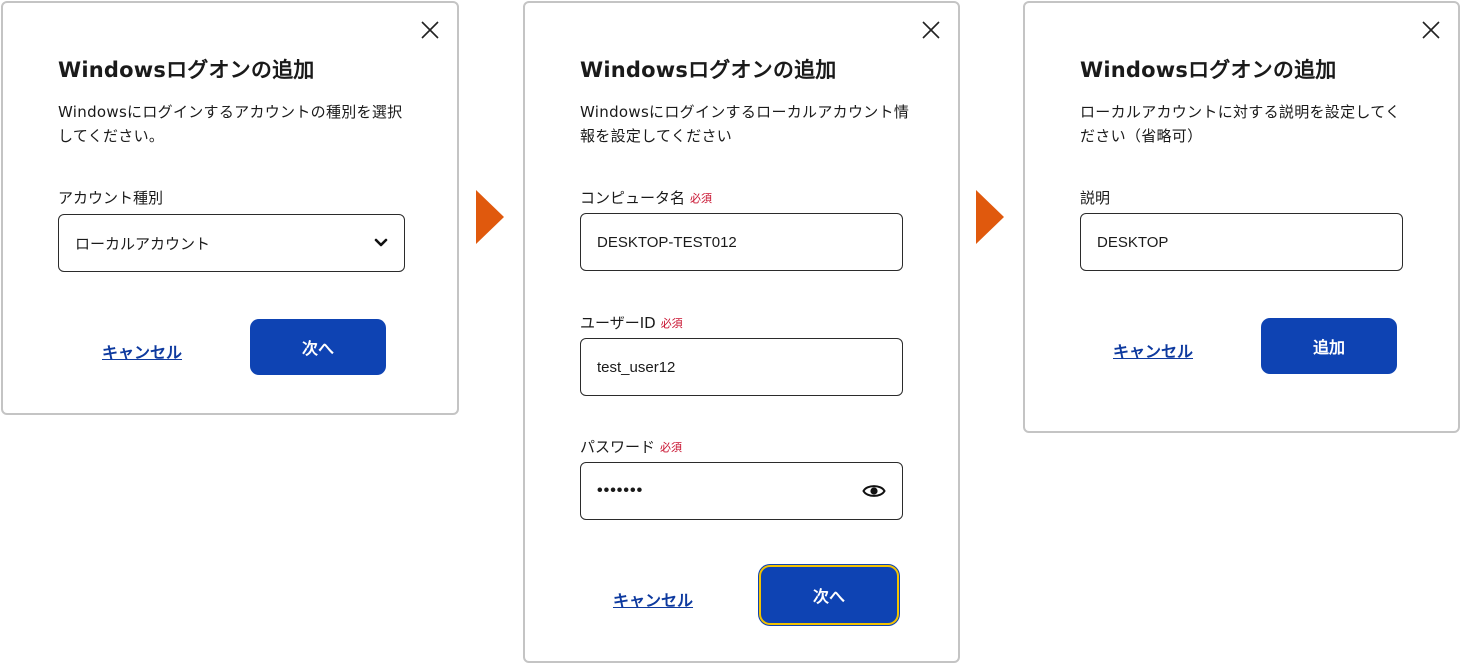  What do you see at coordinates (874, 491) in the screenshot?
I see `eye-icon` at bounding box center [874, 491].